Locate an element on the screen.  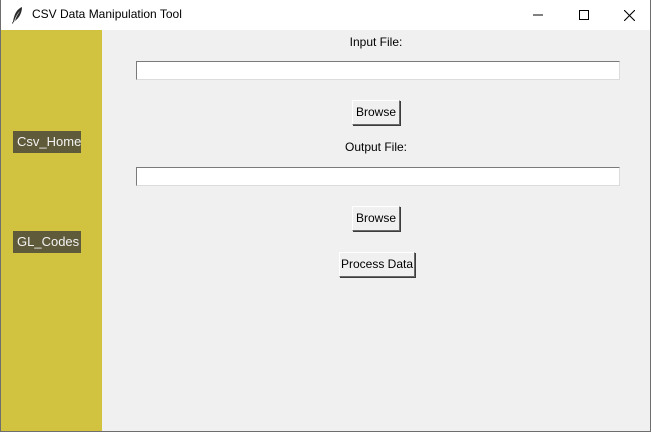
sidebar-item-gl-codes: GL_Codes is located at coordinates (47, 242).